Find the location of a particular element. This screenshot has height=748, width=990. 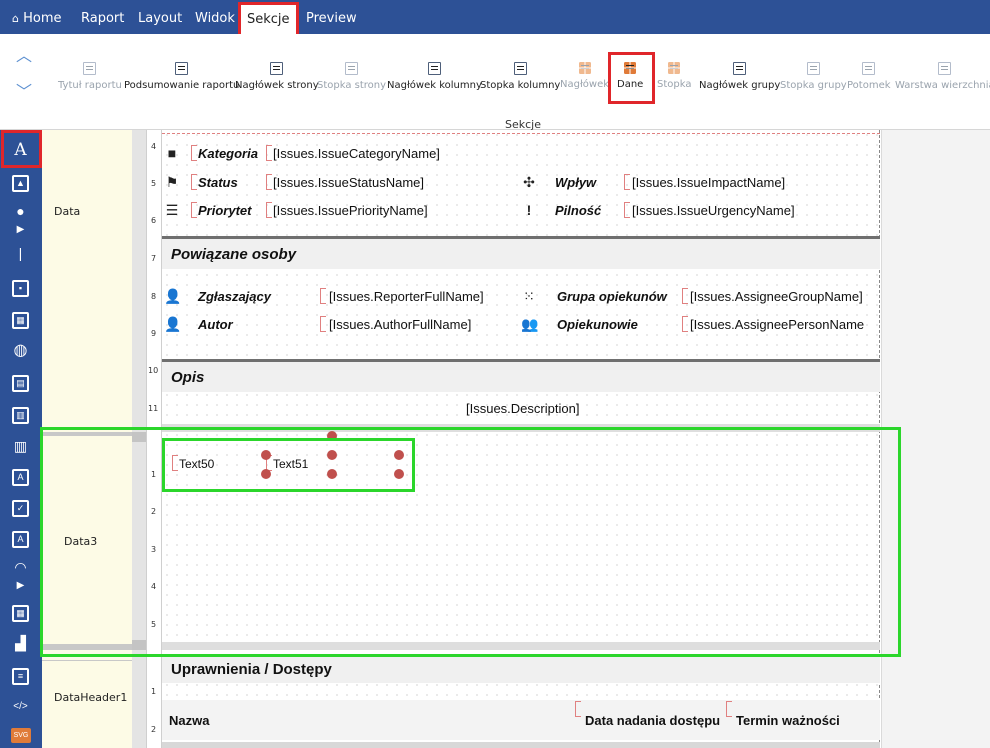

globe-tool-icon: ◍ is located at coordinates (20, 350).